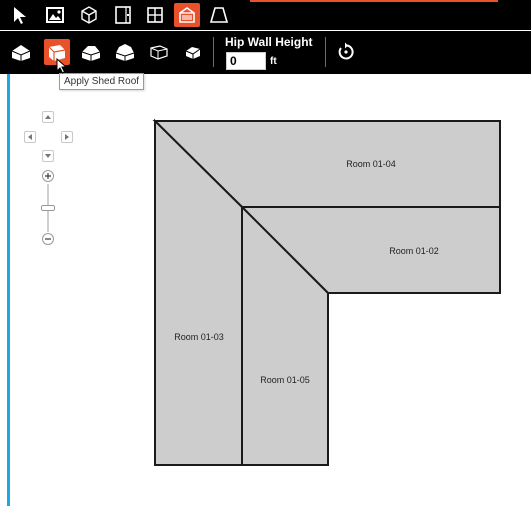 The width and height of the screenshot is (531, 506). Describe the element at coordinates (414, 251) in the screenshot. I see `room-label: Room 01-02` at that location.